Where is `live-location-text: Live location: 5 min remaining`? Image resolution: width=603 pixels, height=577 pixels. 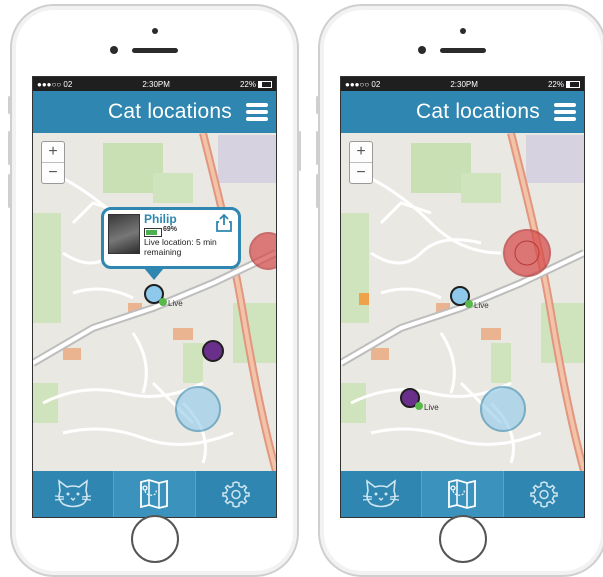 live-location-text: Live location: 5 min remaining is located at coordinates (180, 247).